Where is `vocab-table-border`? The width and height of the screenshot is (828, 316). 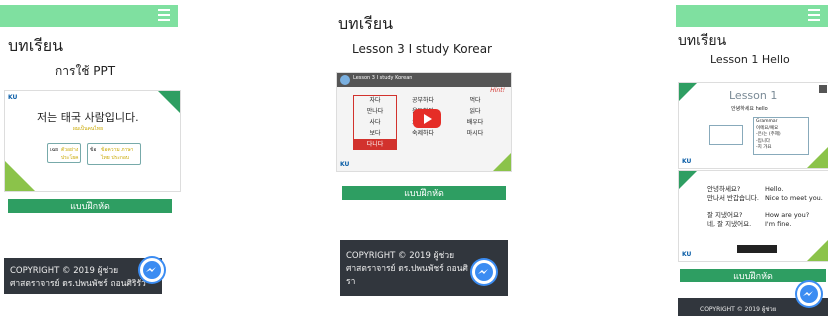 vocab-table-border is located at coordinates (375, 122).